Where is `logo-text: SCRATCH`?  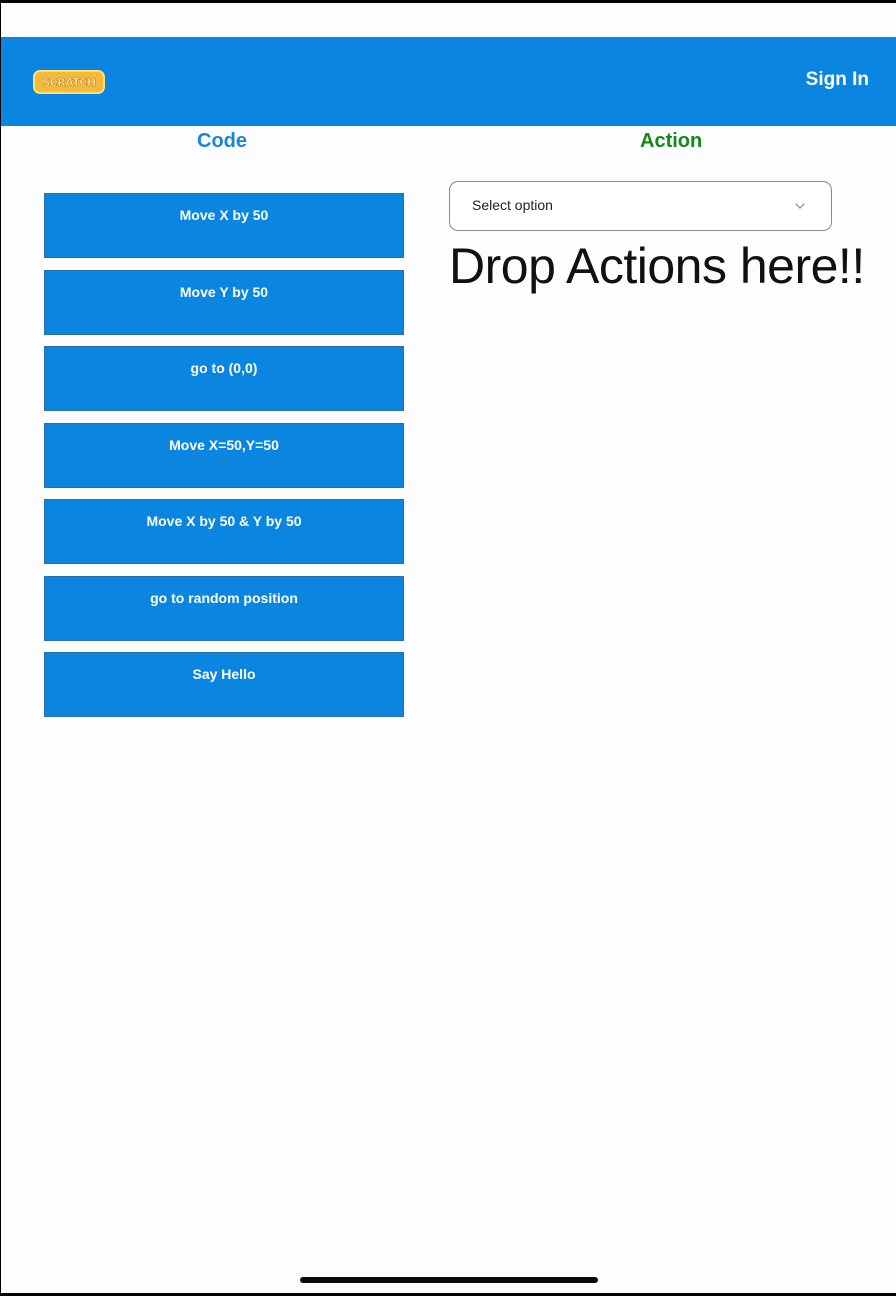
logo-text: SCRATCH is located at coordinates (69, 82).